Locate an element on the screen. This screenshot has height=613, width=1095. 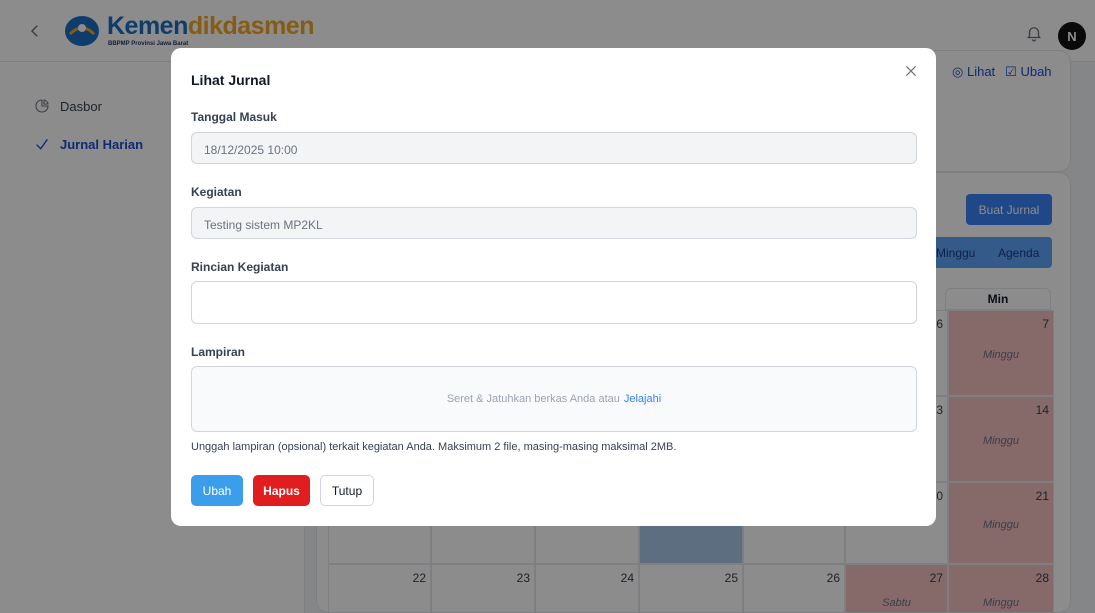
tanggal-masuk-label: Tanggal Masuk is located at coordinates (234, 117).